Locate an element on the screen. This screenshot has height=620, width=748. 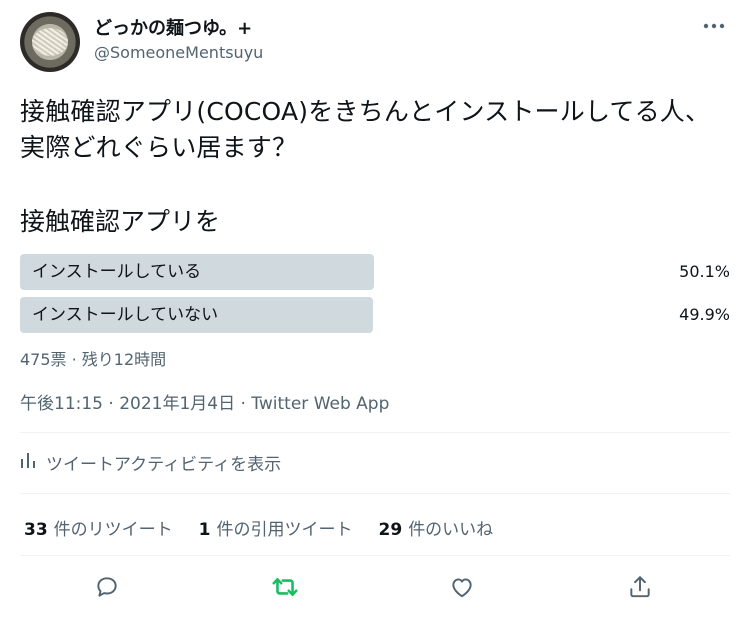
poll-option-percent: 50.1% is located at coordinates (704, 271).